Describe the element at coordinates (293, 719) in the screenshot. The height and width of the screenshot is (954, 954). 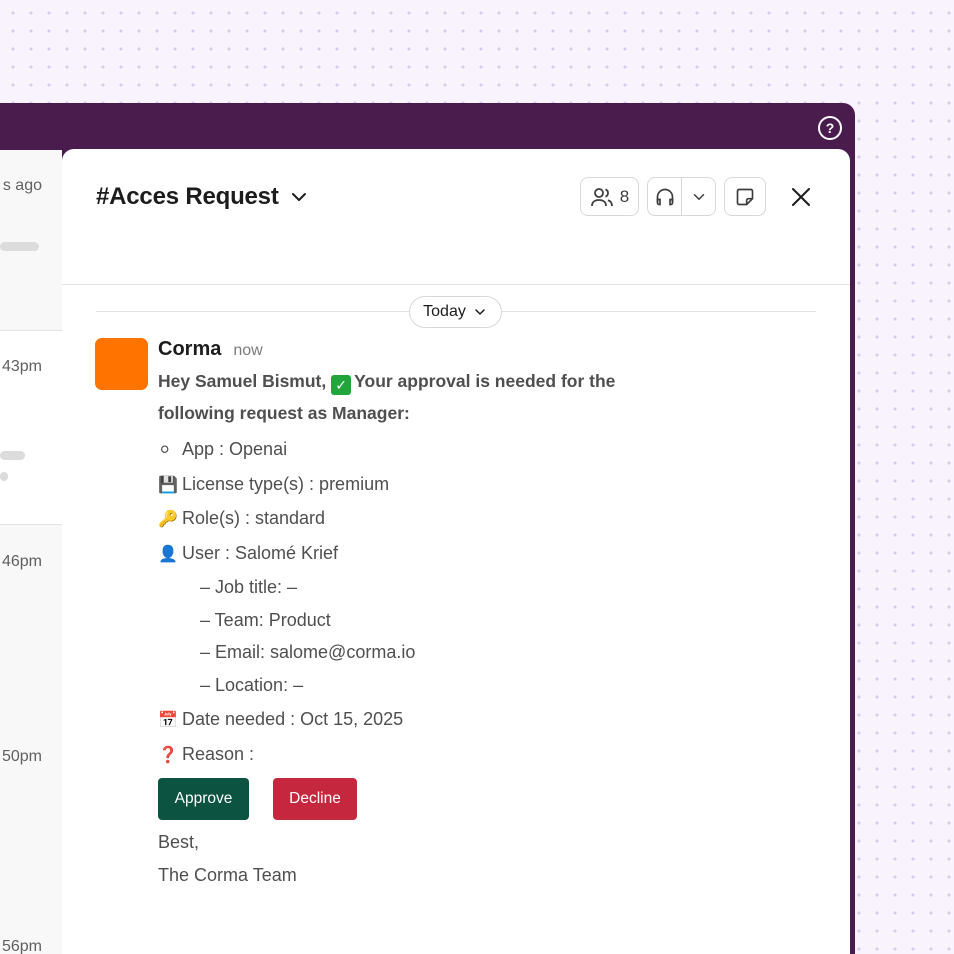
I see `detail-date-needed-text: Date needed : Oct 15, 2025` at that location.